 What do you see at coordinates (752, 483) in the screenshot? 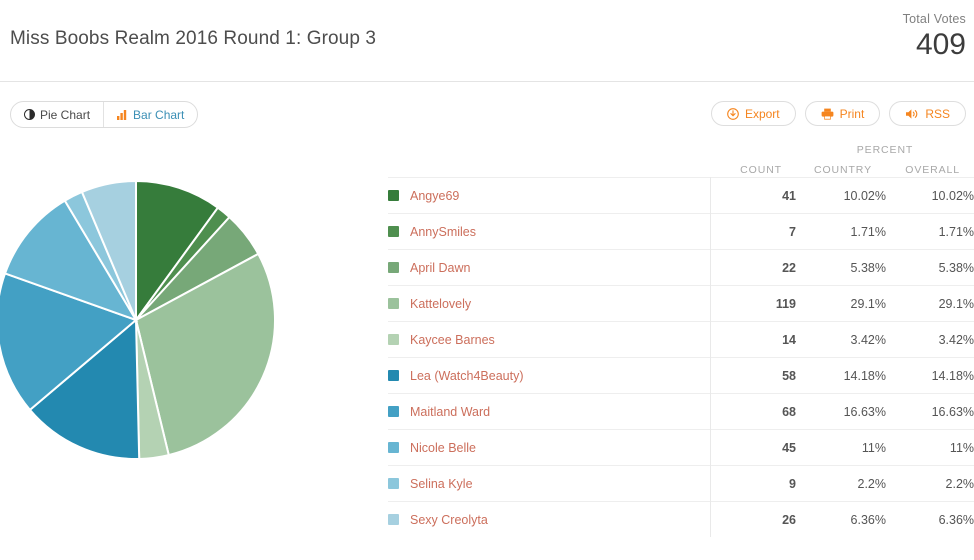
I see `row-count: 9` at bounding box center [752, 483].